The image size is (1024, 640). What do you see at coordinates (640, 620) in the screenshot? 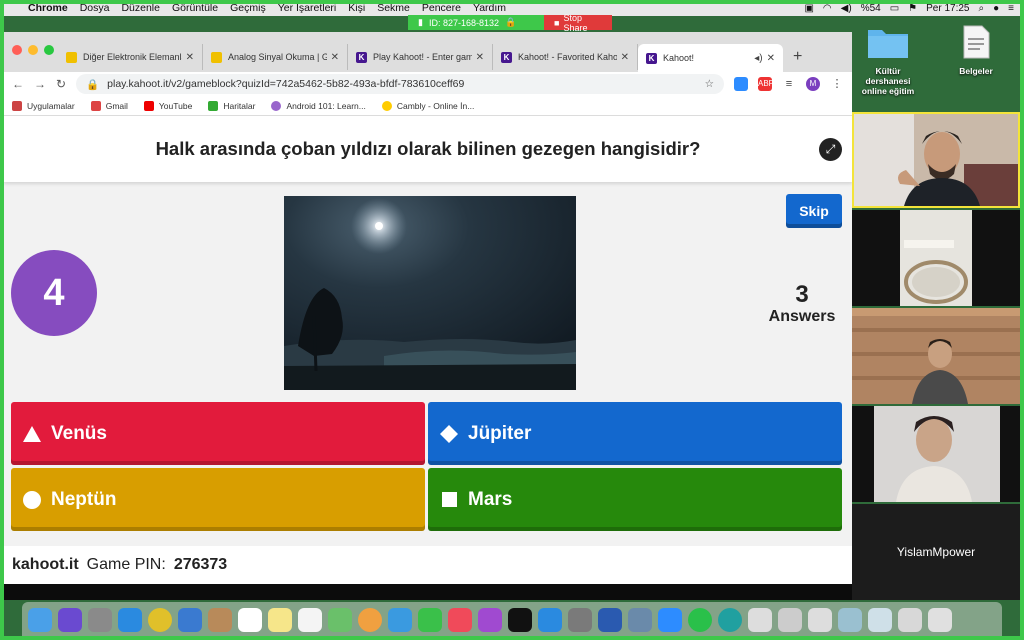
I see `screenshot-icon` at bounding box center [640, 620].